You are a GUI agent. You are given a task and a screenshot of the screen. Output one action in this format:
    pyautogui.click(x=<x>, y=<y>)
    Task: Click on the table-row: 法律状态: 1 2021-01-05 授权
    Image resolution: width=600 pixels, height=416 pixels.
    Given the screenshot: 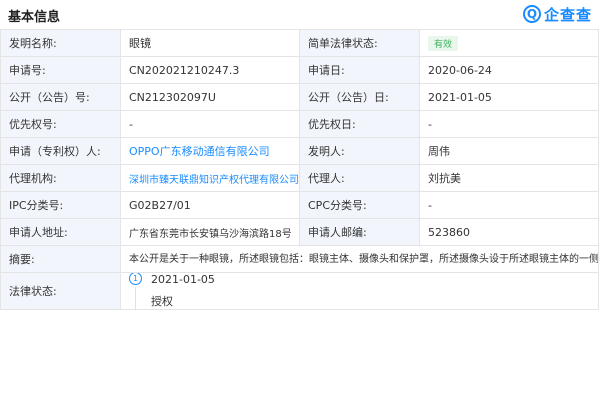 What is the action you would take?
    pyautogui.click(x=299, y=291)
    